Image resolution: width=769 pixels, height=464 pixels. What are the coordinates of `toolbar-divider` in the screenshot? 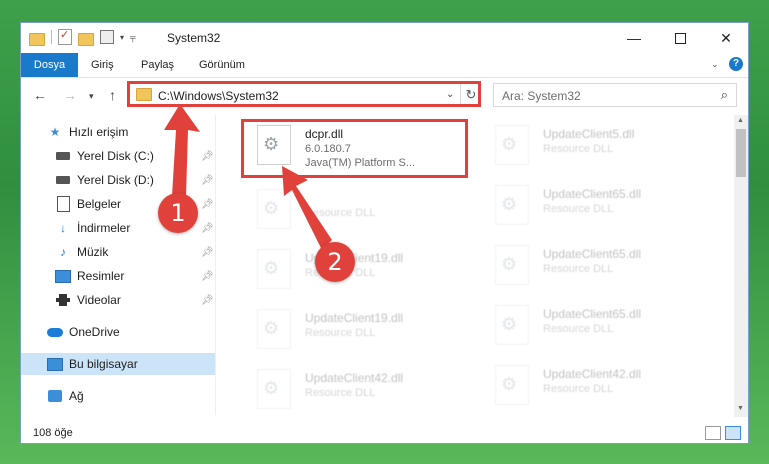 It's located at (51, 37).